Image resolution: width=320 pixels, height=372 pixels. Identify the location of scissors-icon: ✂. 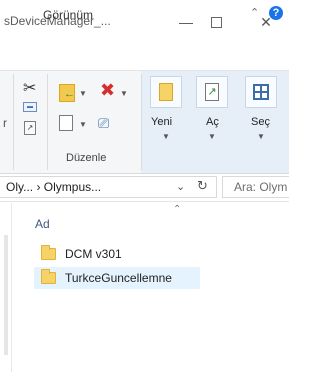
(29, 88).